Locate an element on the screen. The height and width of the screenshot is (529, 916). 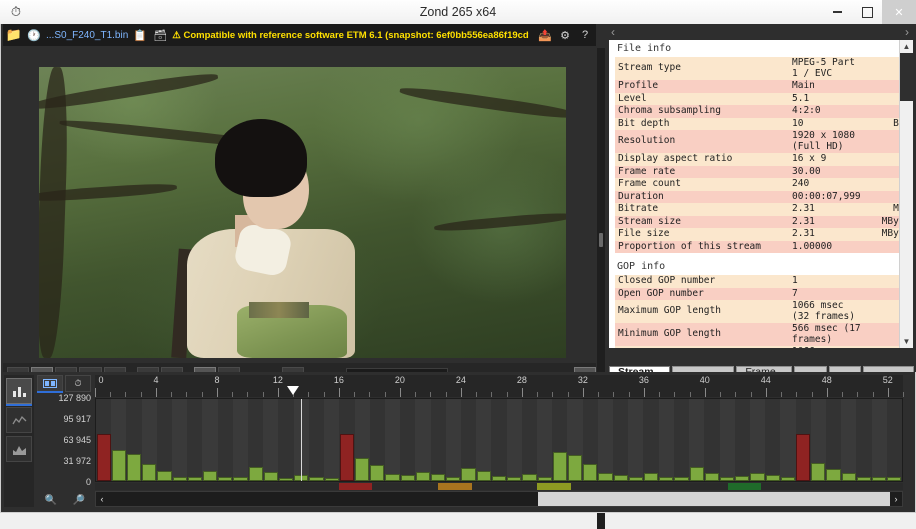
copy-icon: 📋 is located at coordinates (140, 35).